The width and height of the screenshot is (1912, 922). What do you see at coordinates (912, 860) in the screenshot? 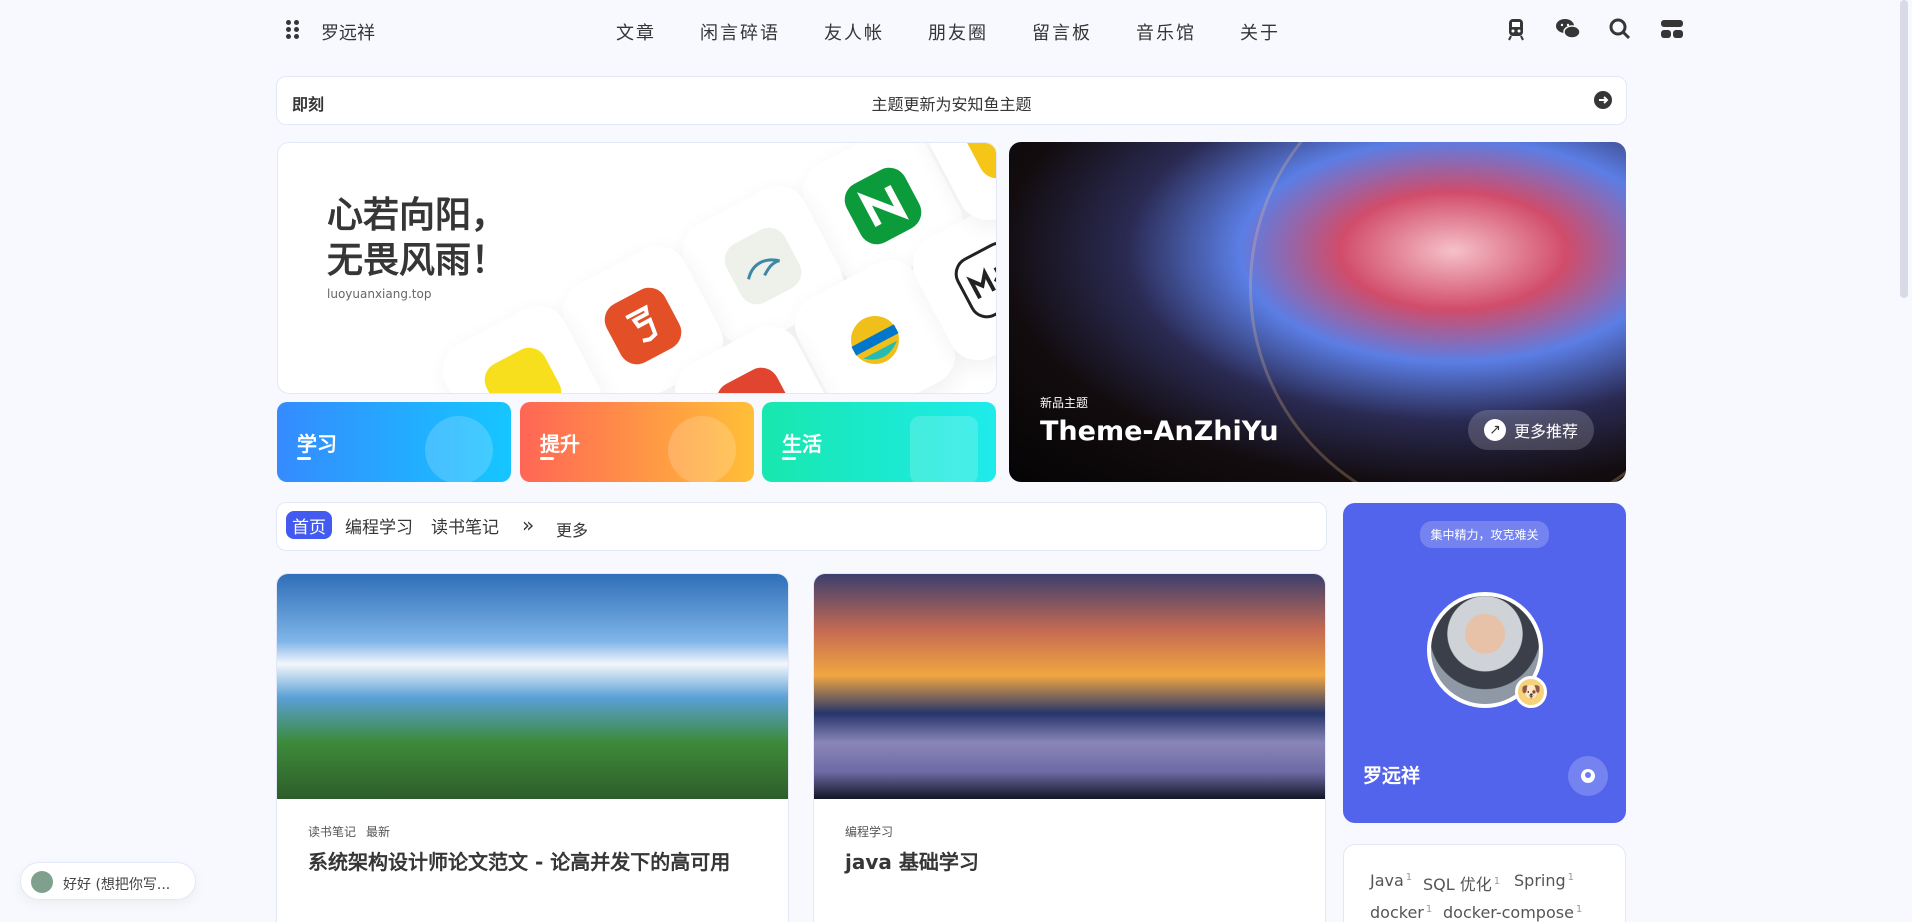
I see `post-title: java 基础学习` at bounding box center [912, 860].